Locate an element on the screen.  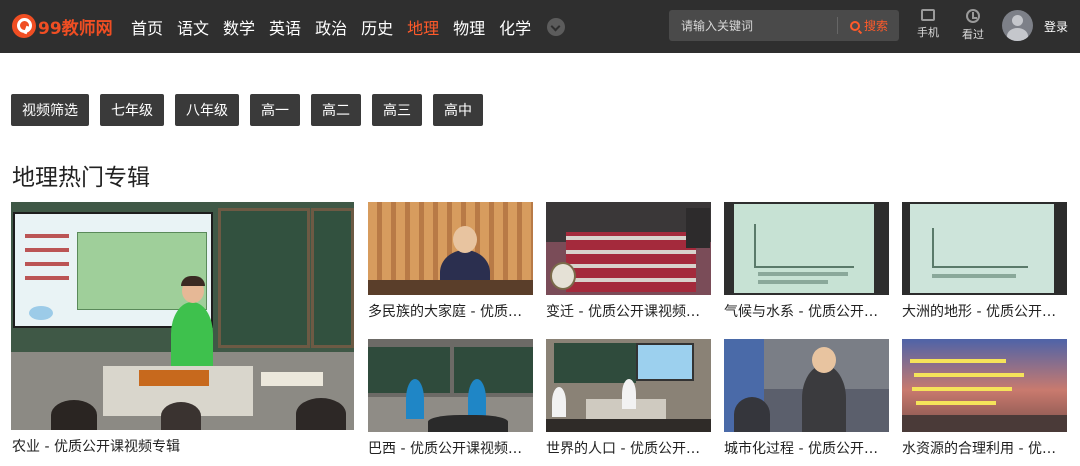
filter-video: 视频筛选 is located at coordinates (50, 110).